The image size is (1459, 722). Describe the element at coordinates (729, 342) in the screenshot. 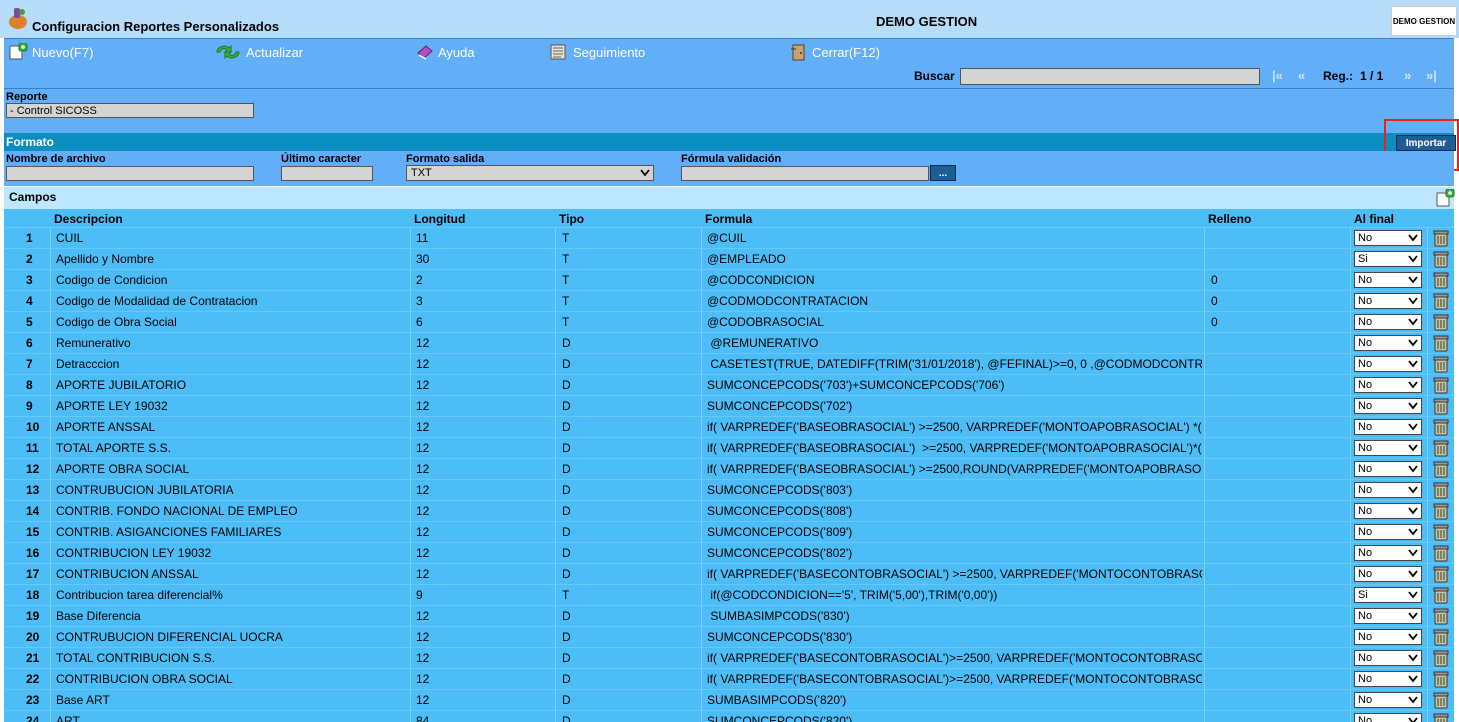

I see `table-row: 6 Remunerativo 12 D @REMUNERATIVO No` at that location.